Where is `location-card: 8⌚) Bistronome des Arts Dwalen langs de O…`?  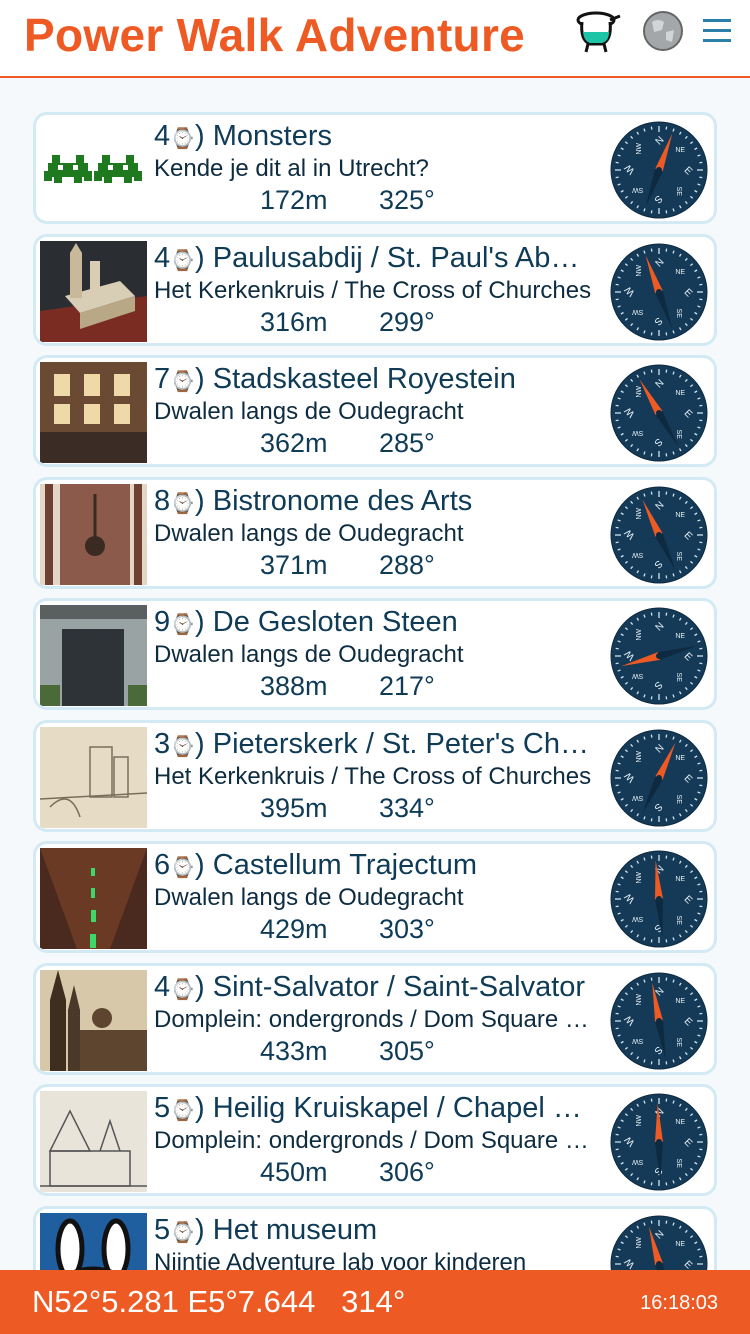
location-card: 8⌚) Bistronome des Arts Dwalen langs de O… is located at coordinates (375, 532).